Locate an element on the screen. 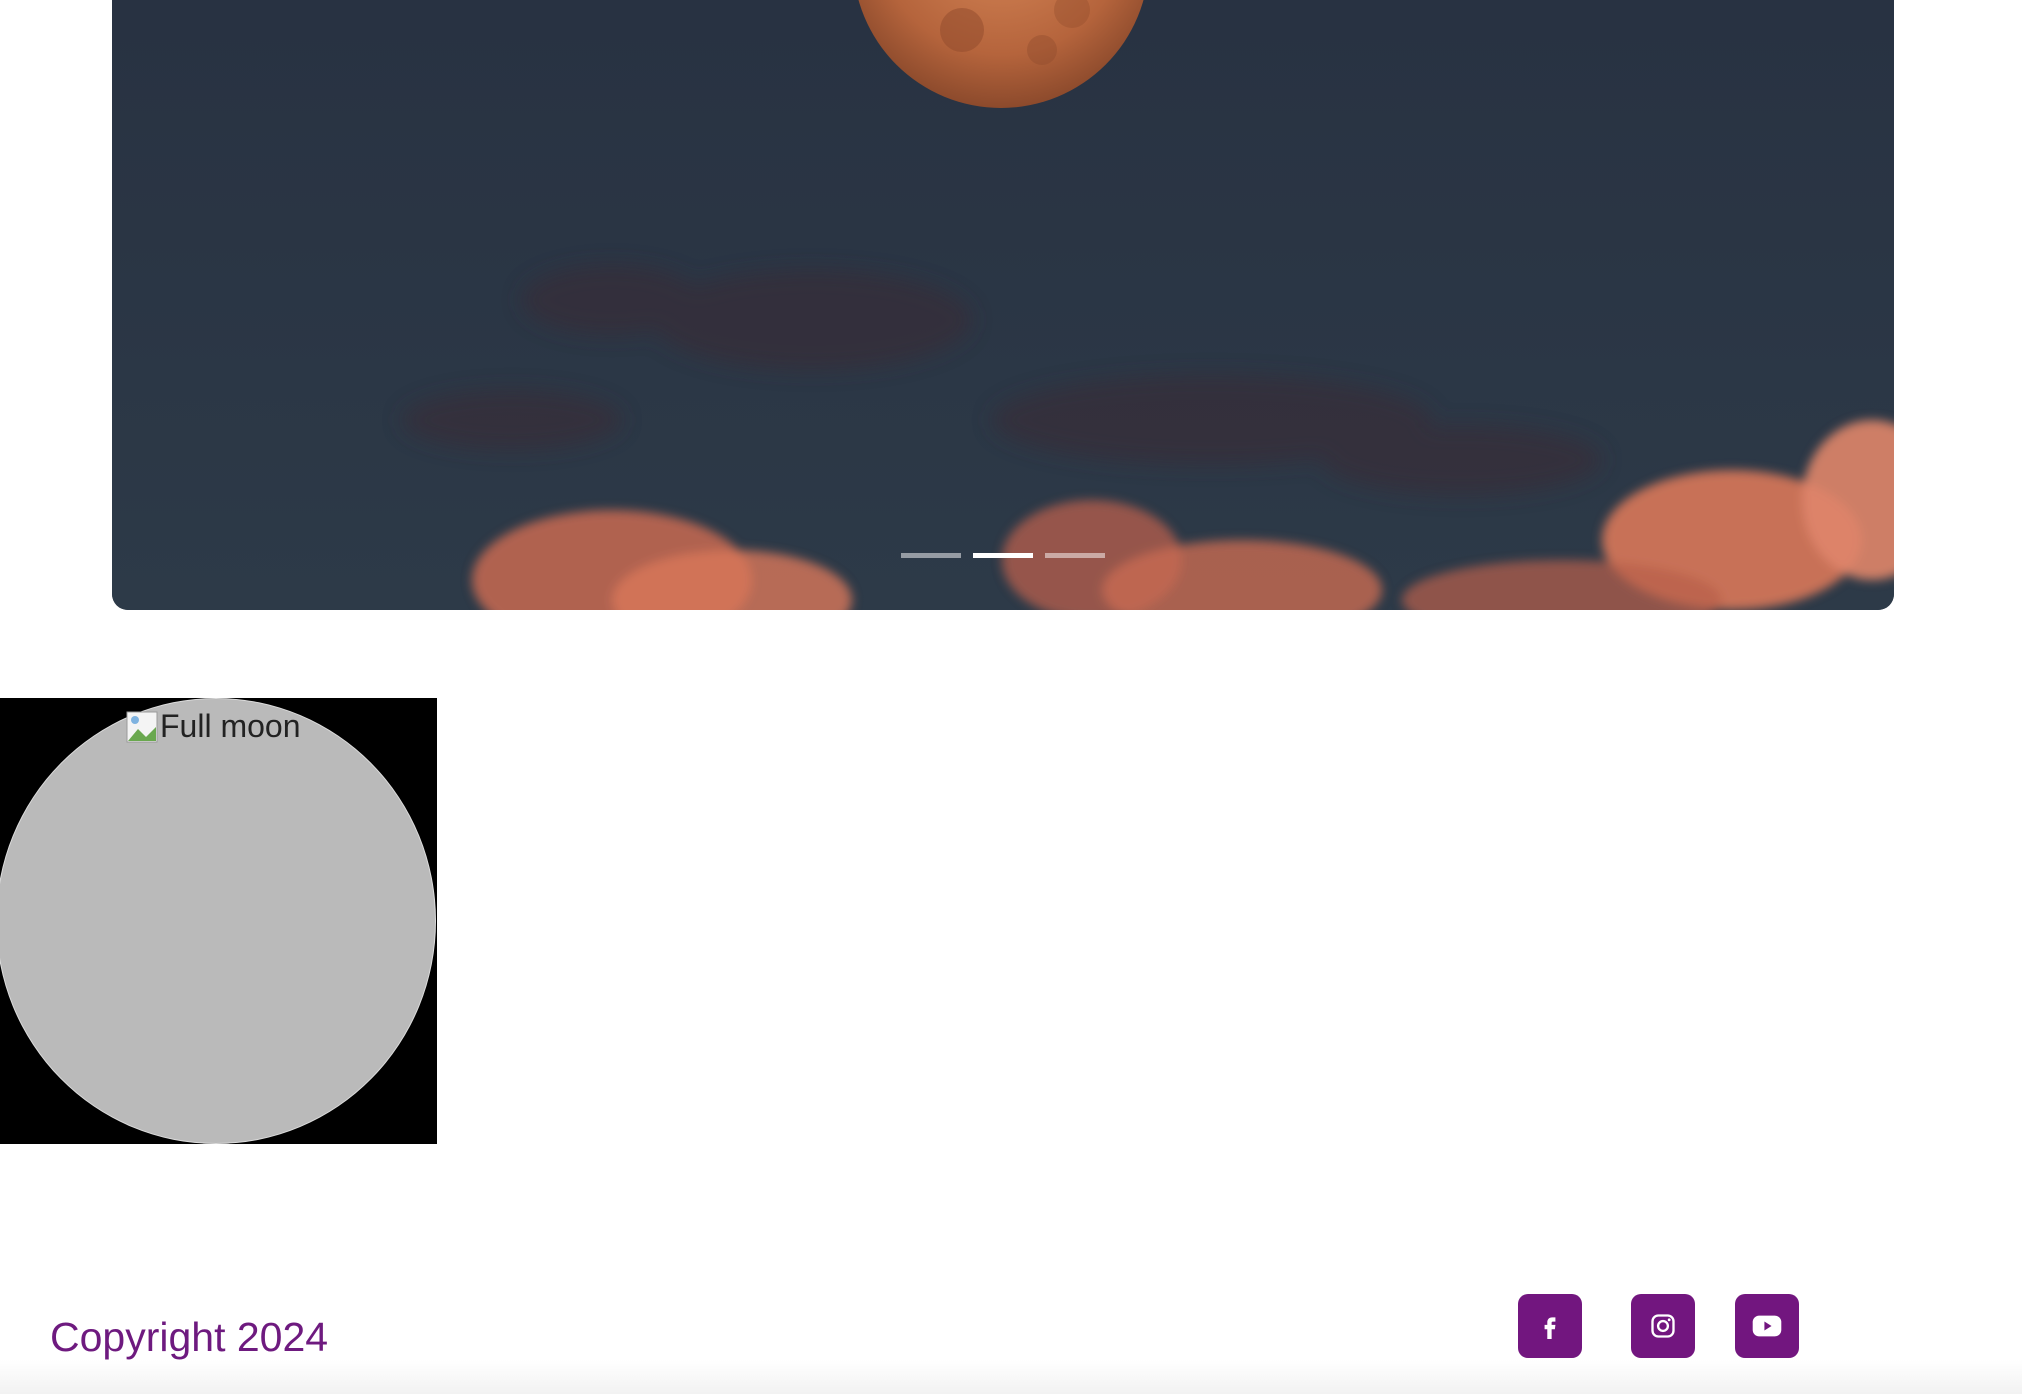 This screenshot has height=1394, width=2022. youtube-link is located at coordinates (1767, 1326).